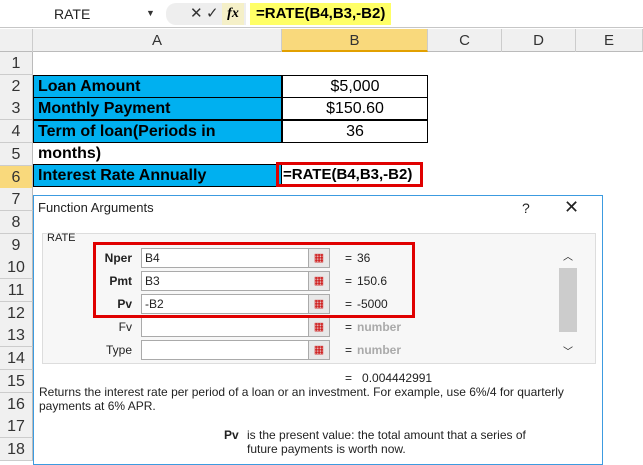 The width and height of the screenshot is (643, 465). What do you see at coordinates (568, 350) in the screenshot?
I see `scroll-down-icon: ﹀` at bounding box center [568, 350].